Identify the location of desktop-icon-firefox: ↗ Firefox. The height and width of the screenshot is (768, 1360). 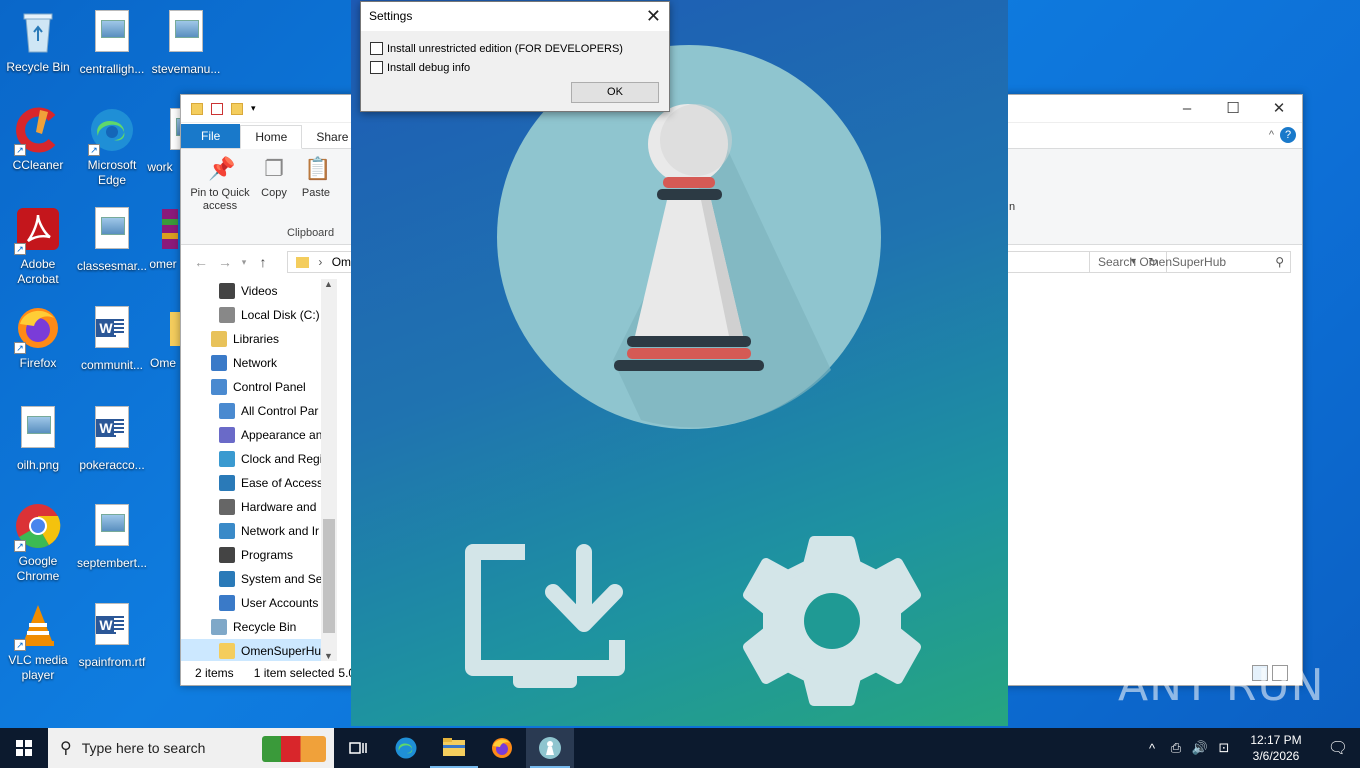
(38, 337).